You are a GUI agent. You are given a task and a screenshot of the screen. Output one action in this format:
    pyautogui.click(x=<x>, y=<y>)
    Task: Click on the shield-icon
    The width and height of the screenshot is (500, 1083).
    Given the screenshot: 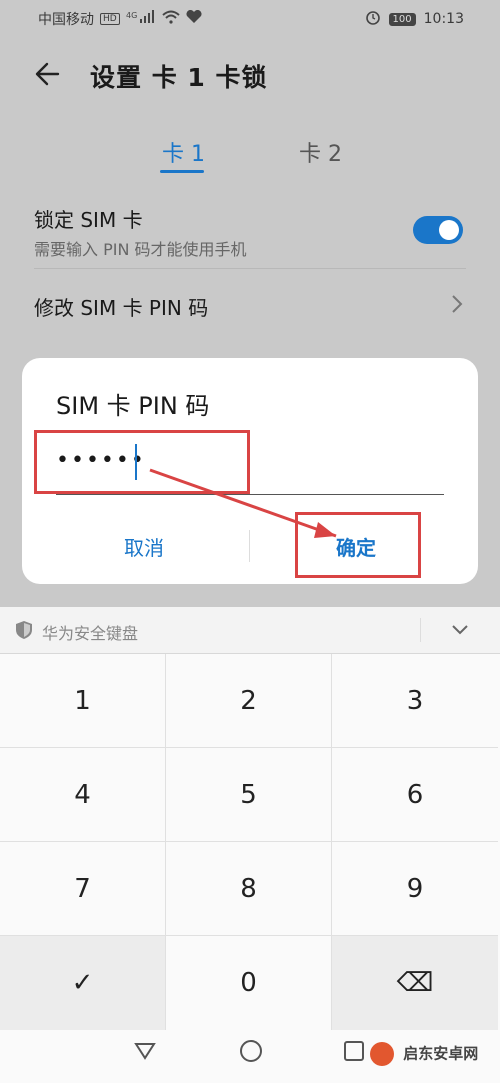 What is the action you would take?
    pyautogui.click(x=24, y=632)
    